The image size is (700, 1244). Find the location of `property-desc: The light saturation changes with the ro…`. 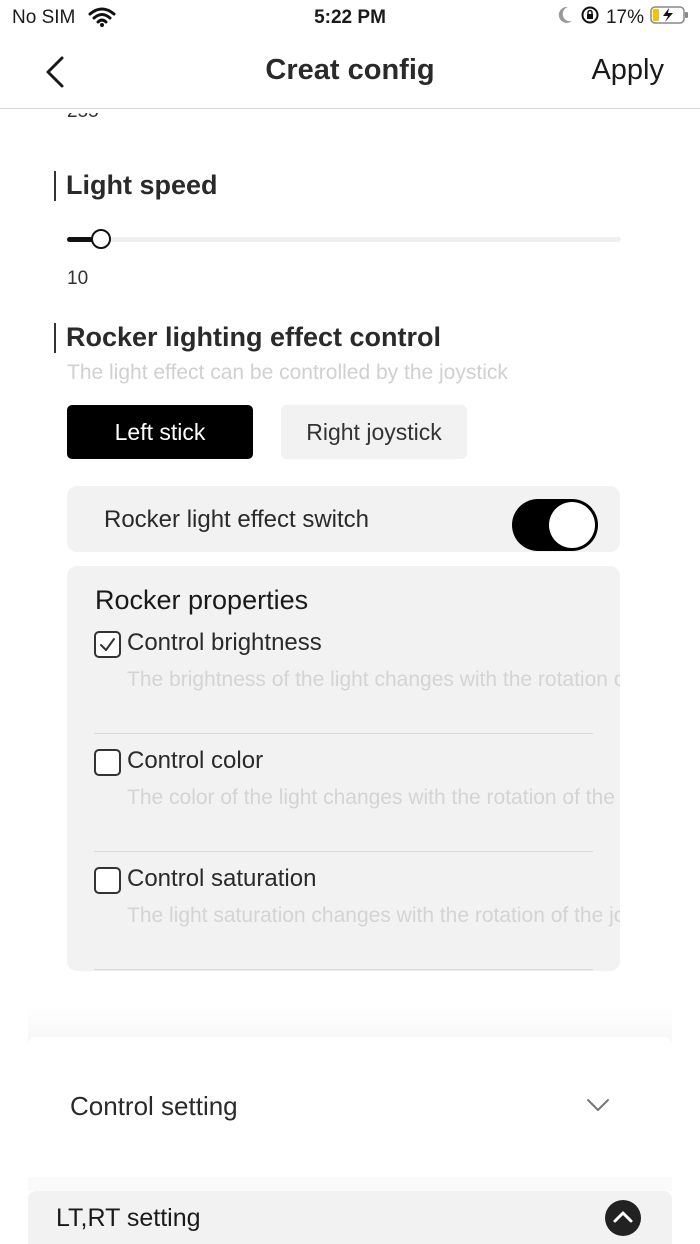

property-desc: The light saturation changes with the ro… is located at coordinates (373, 915).